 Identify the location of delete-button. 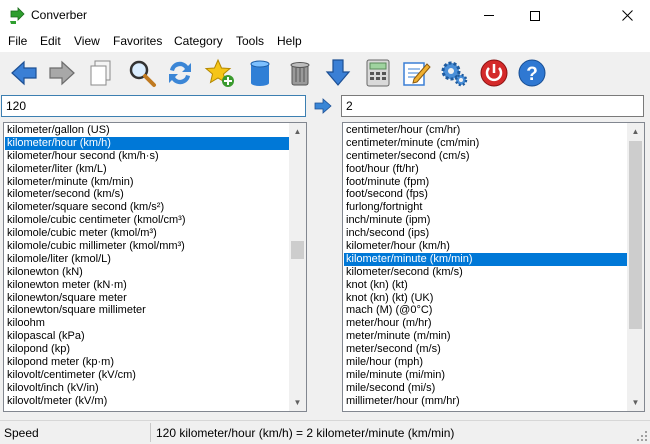
(300, 73).